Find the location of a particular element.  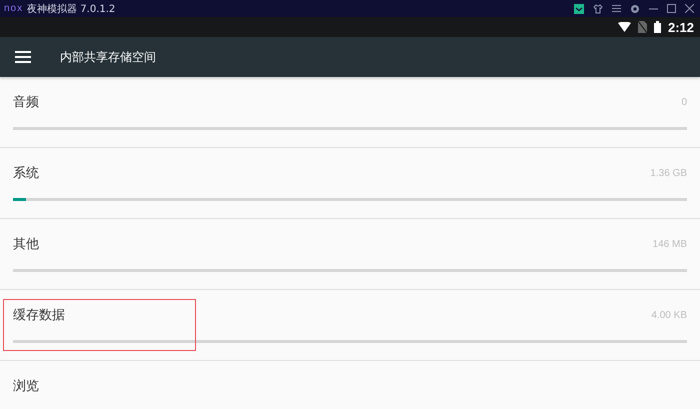

item-size: 146 MB is located at coordinates (669, 244).